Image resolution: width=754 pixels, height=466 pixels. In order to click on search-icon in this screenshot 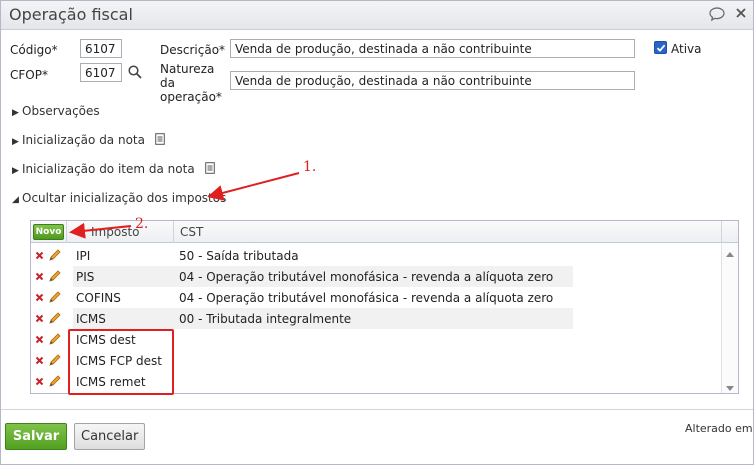, I will do `click(136, 73)`.